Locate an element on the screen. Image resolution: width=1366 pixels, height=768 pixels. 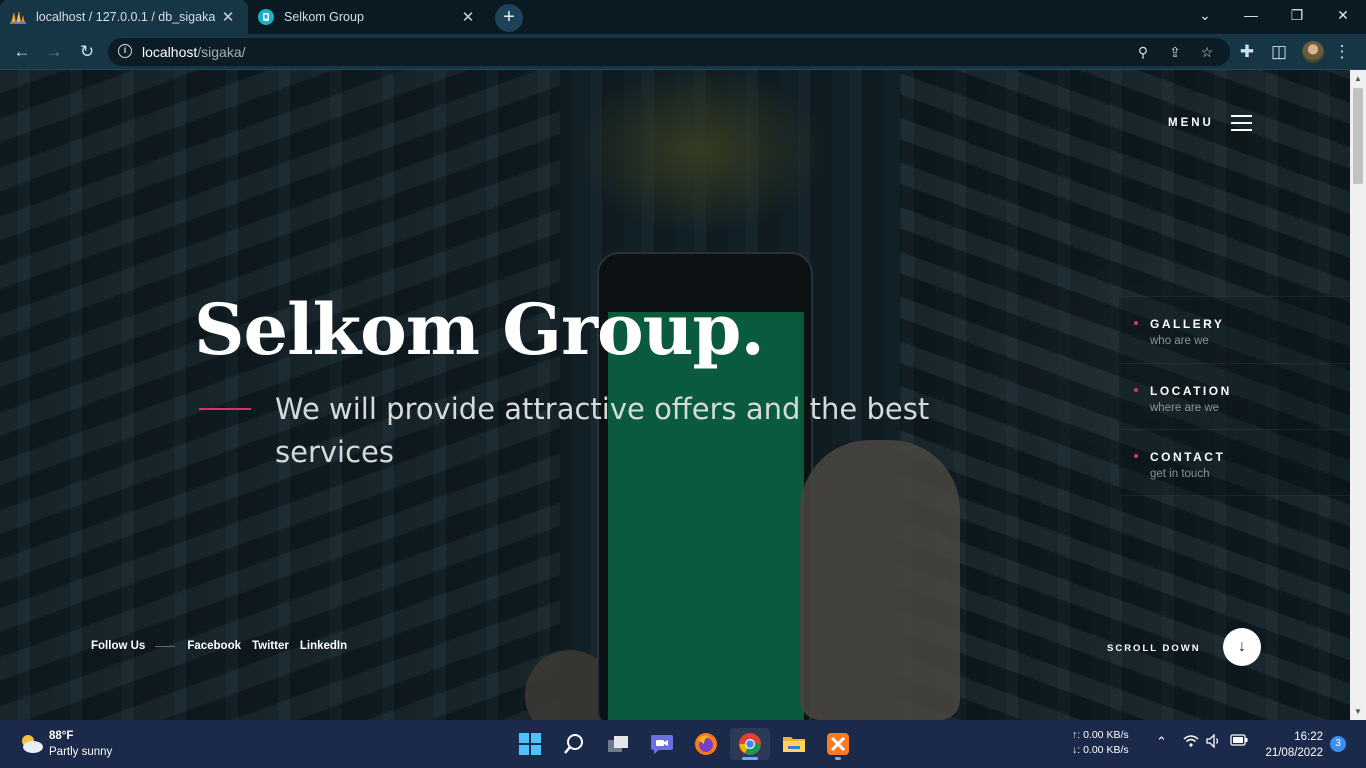
url-text: localhost/sigaka/ is located at coordinates (194, 52).